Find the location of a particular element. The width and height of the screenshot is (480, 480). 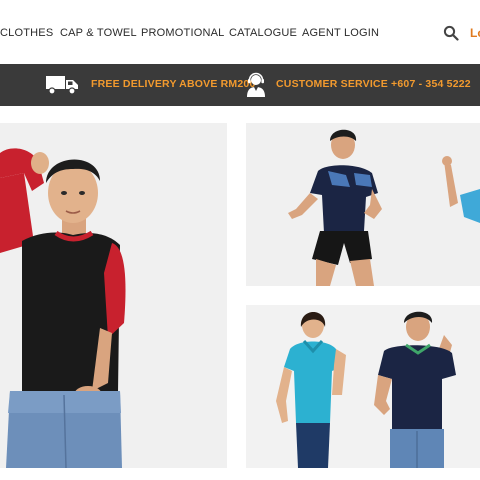

models-polo-shirts-illustration is located at coordinates (366, 389).